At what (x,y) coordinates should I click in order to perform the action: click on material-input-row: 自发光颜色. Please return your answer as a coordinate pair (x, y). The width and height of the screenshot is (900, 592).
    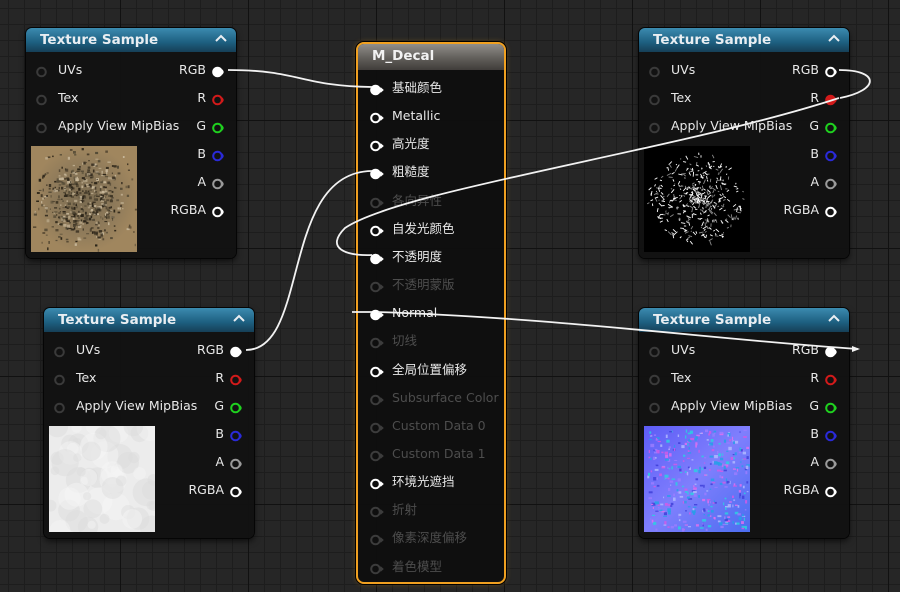
    Looking at the image, I should click on (431, 229).